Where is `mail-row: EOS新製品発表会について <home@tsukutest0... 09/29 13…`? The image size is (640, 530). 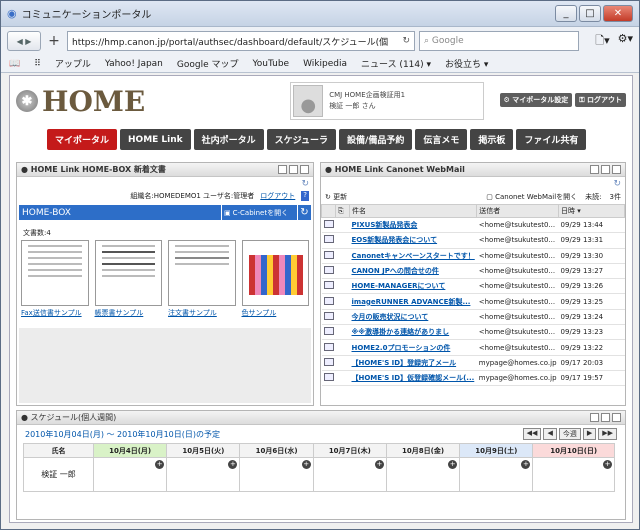 mail-row: EOS新製品発表会について <home@tsukutest0... 09/29 13… is located at coordinates (473, 240).